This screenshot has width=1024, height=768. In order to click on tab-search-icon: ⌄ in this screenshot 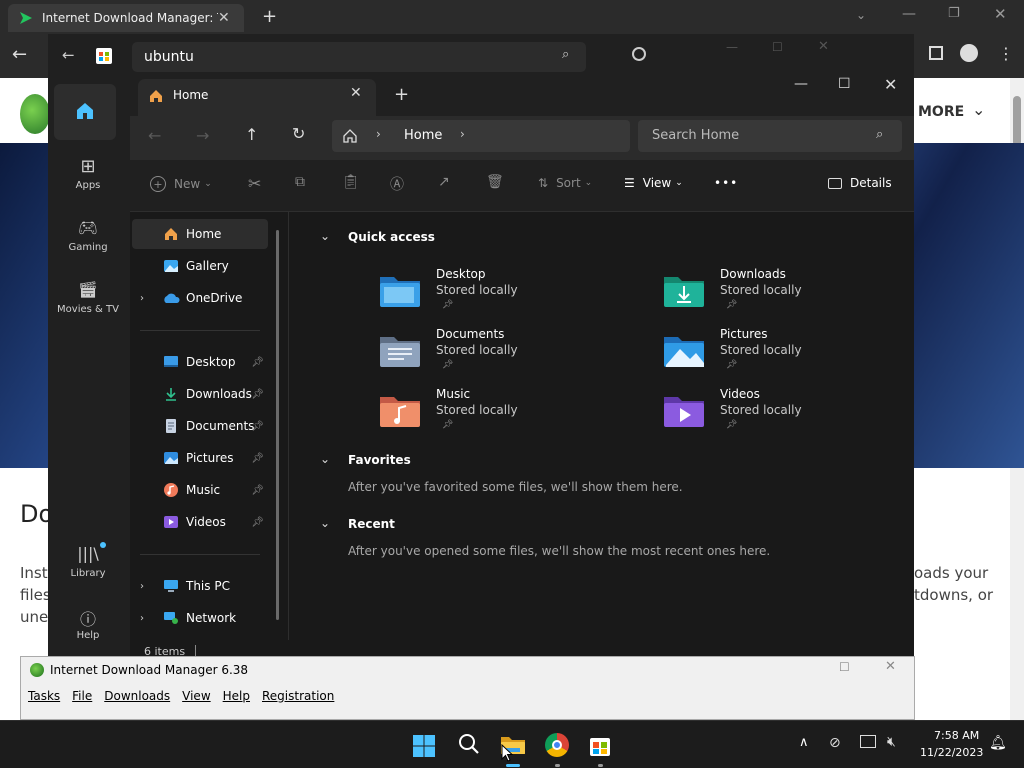, I will do `click(861, 15)`.